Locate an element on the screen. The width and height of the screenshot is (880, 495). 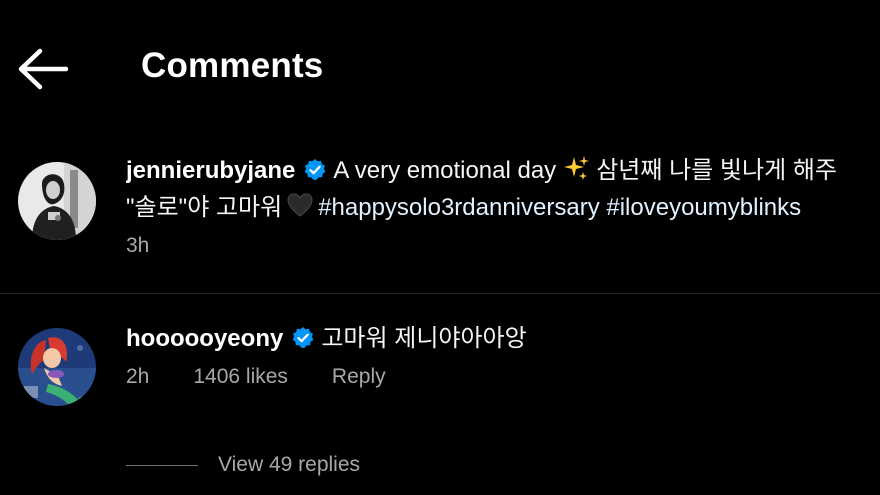
sparkles-icon is located at coordinates (577, 168).